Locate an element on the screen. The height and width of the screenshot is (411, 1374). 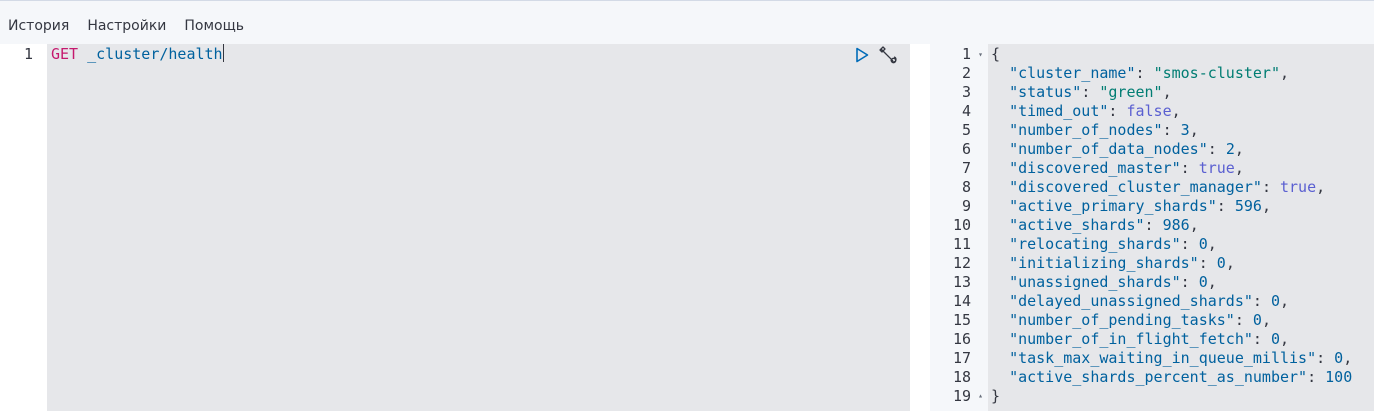
json-key: "relocating_shards" is located at coordinates (1095, 244).